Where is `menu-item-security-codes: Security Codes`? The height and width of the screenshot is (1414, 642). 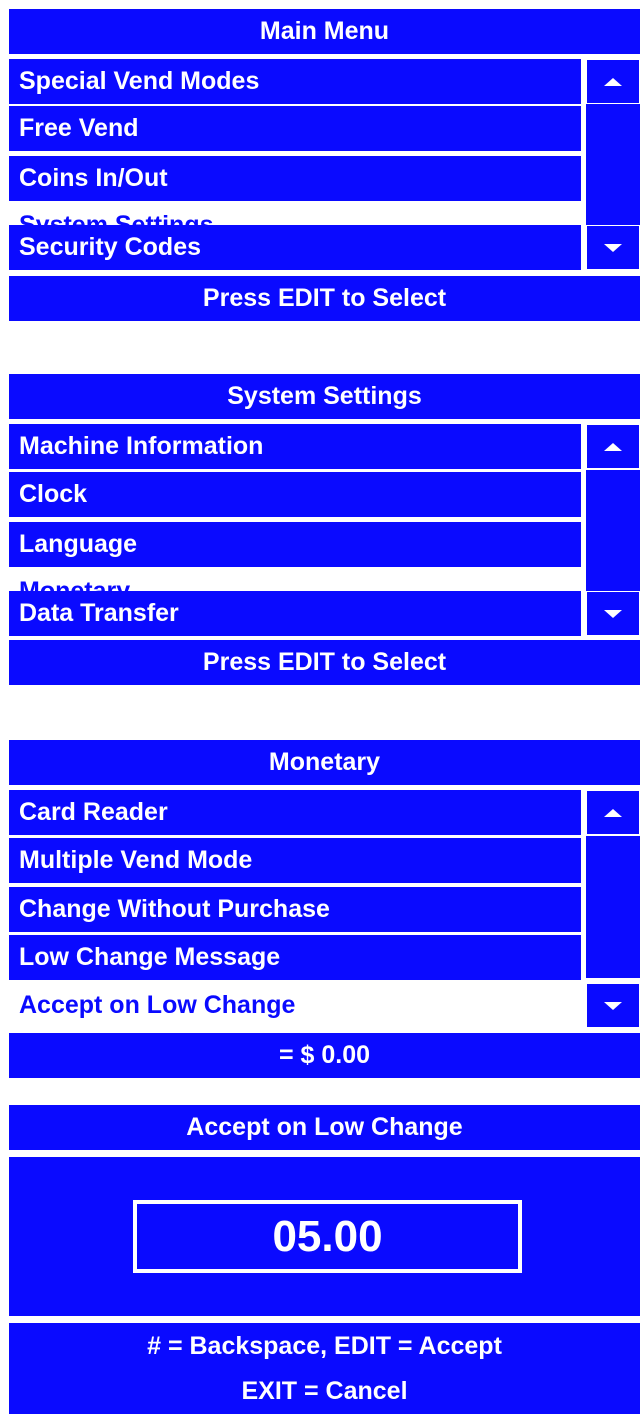 menu-item-security-codes: Security Codes is located at coordinates (295, 247).